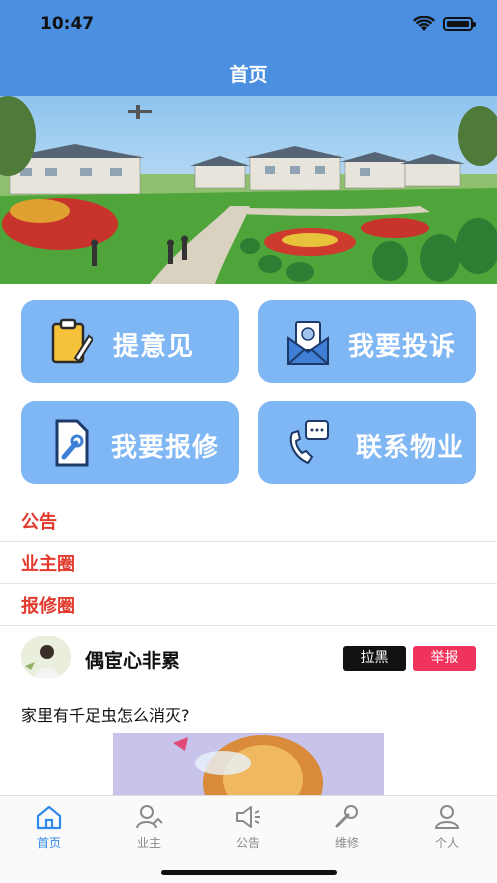  Describe the element at coordinates (154, 347) in the screenshot. I see `suggestion-label: 提意见` at that location.